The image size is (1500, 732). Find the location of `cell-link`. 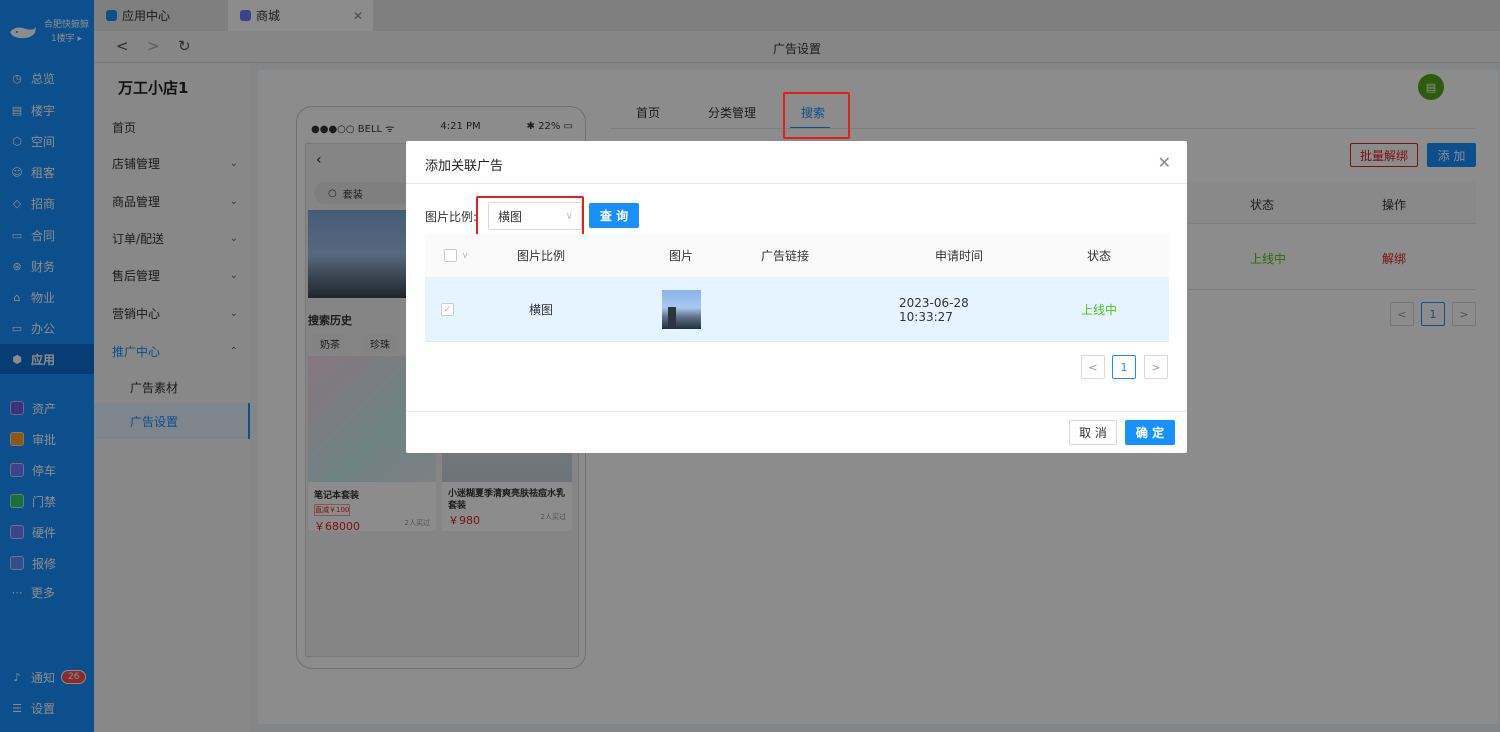

cell-link is located at coordinates (785, 309).